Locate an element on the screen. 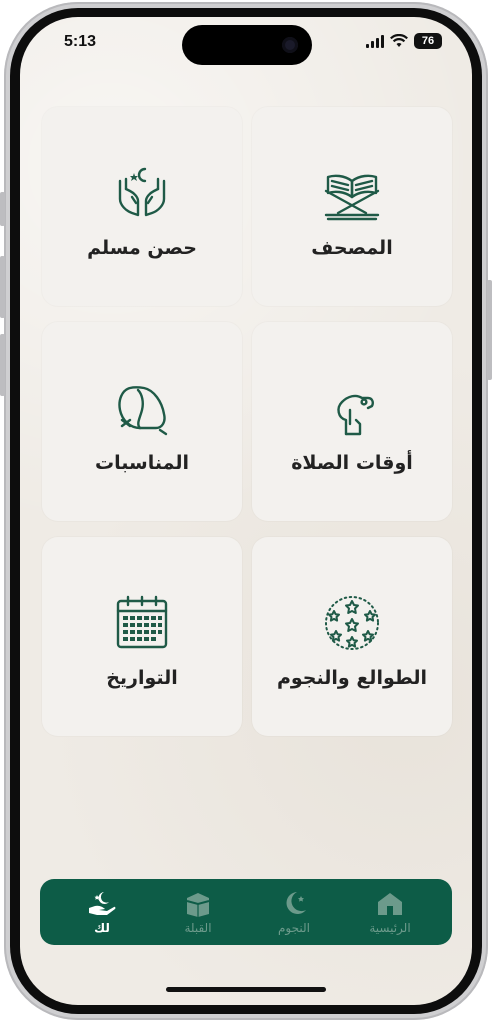 The width and height of the screenshot is (492, 1024). signal-icon is located at coordinates (375, 41).